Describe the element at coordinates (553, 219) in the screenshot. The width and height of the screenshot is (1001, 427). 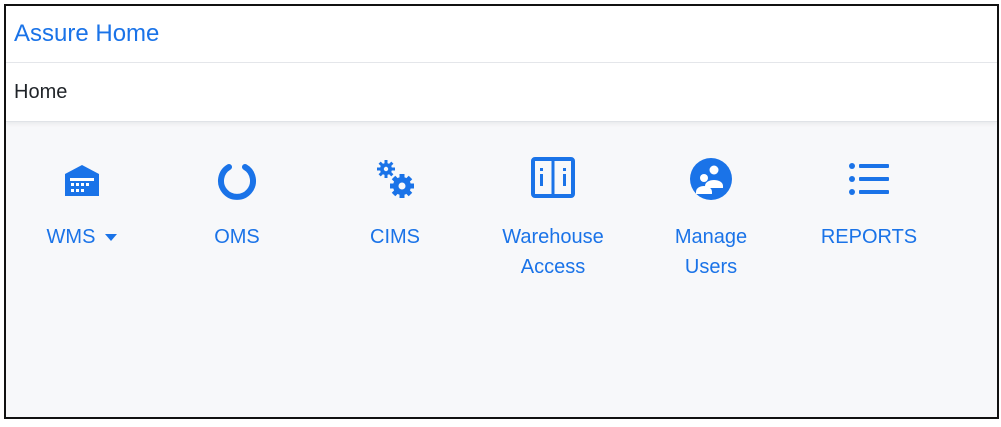
I see `tile-warehouse-access: Warehouse Access` at that location.